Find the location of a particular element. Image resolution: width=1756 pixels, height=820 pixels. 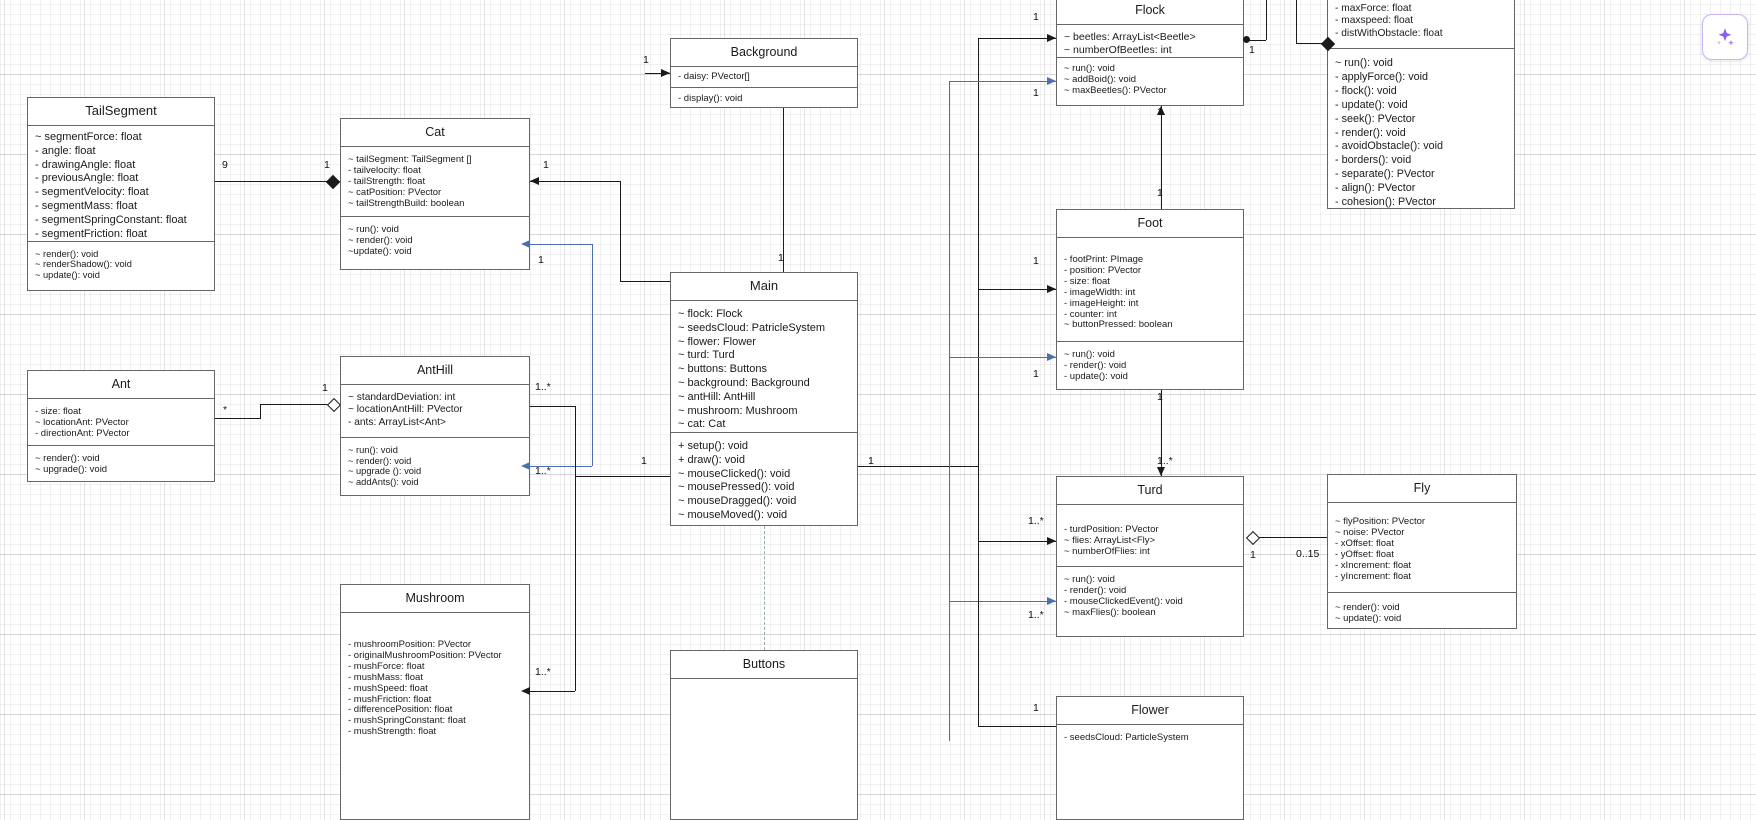

attribute-row: ~ buttonPressed: boolean is located at coordinates (1118, 325).